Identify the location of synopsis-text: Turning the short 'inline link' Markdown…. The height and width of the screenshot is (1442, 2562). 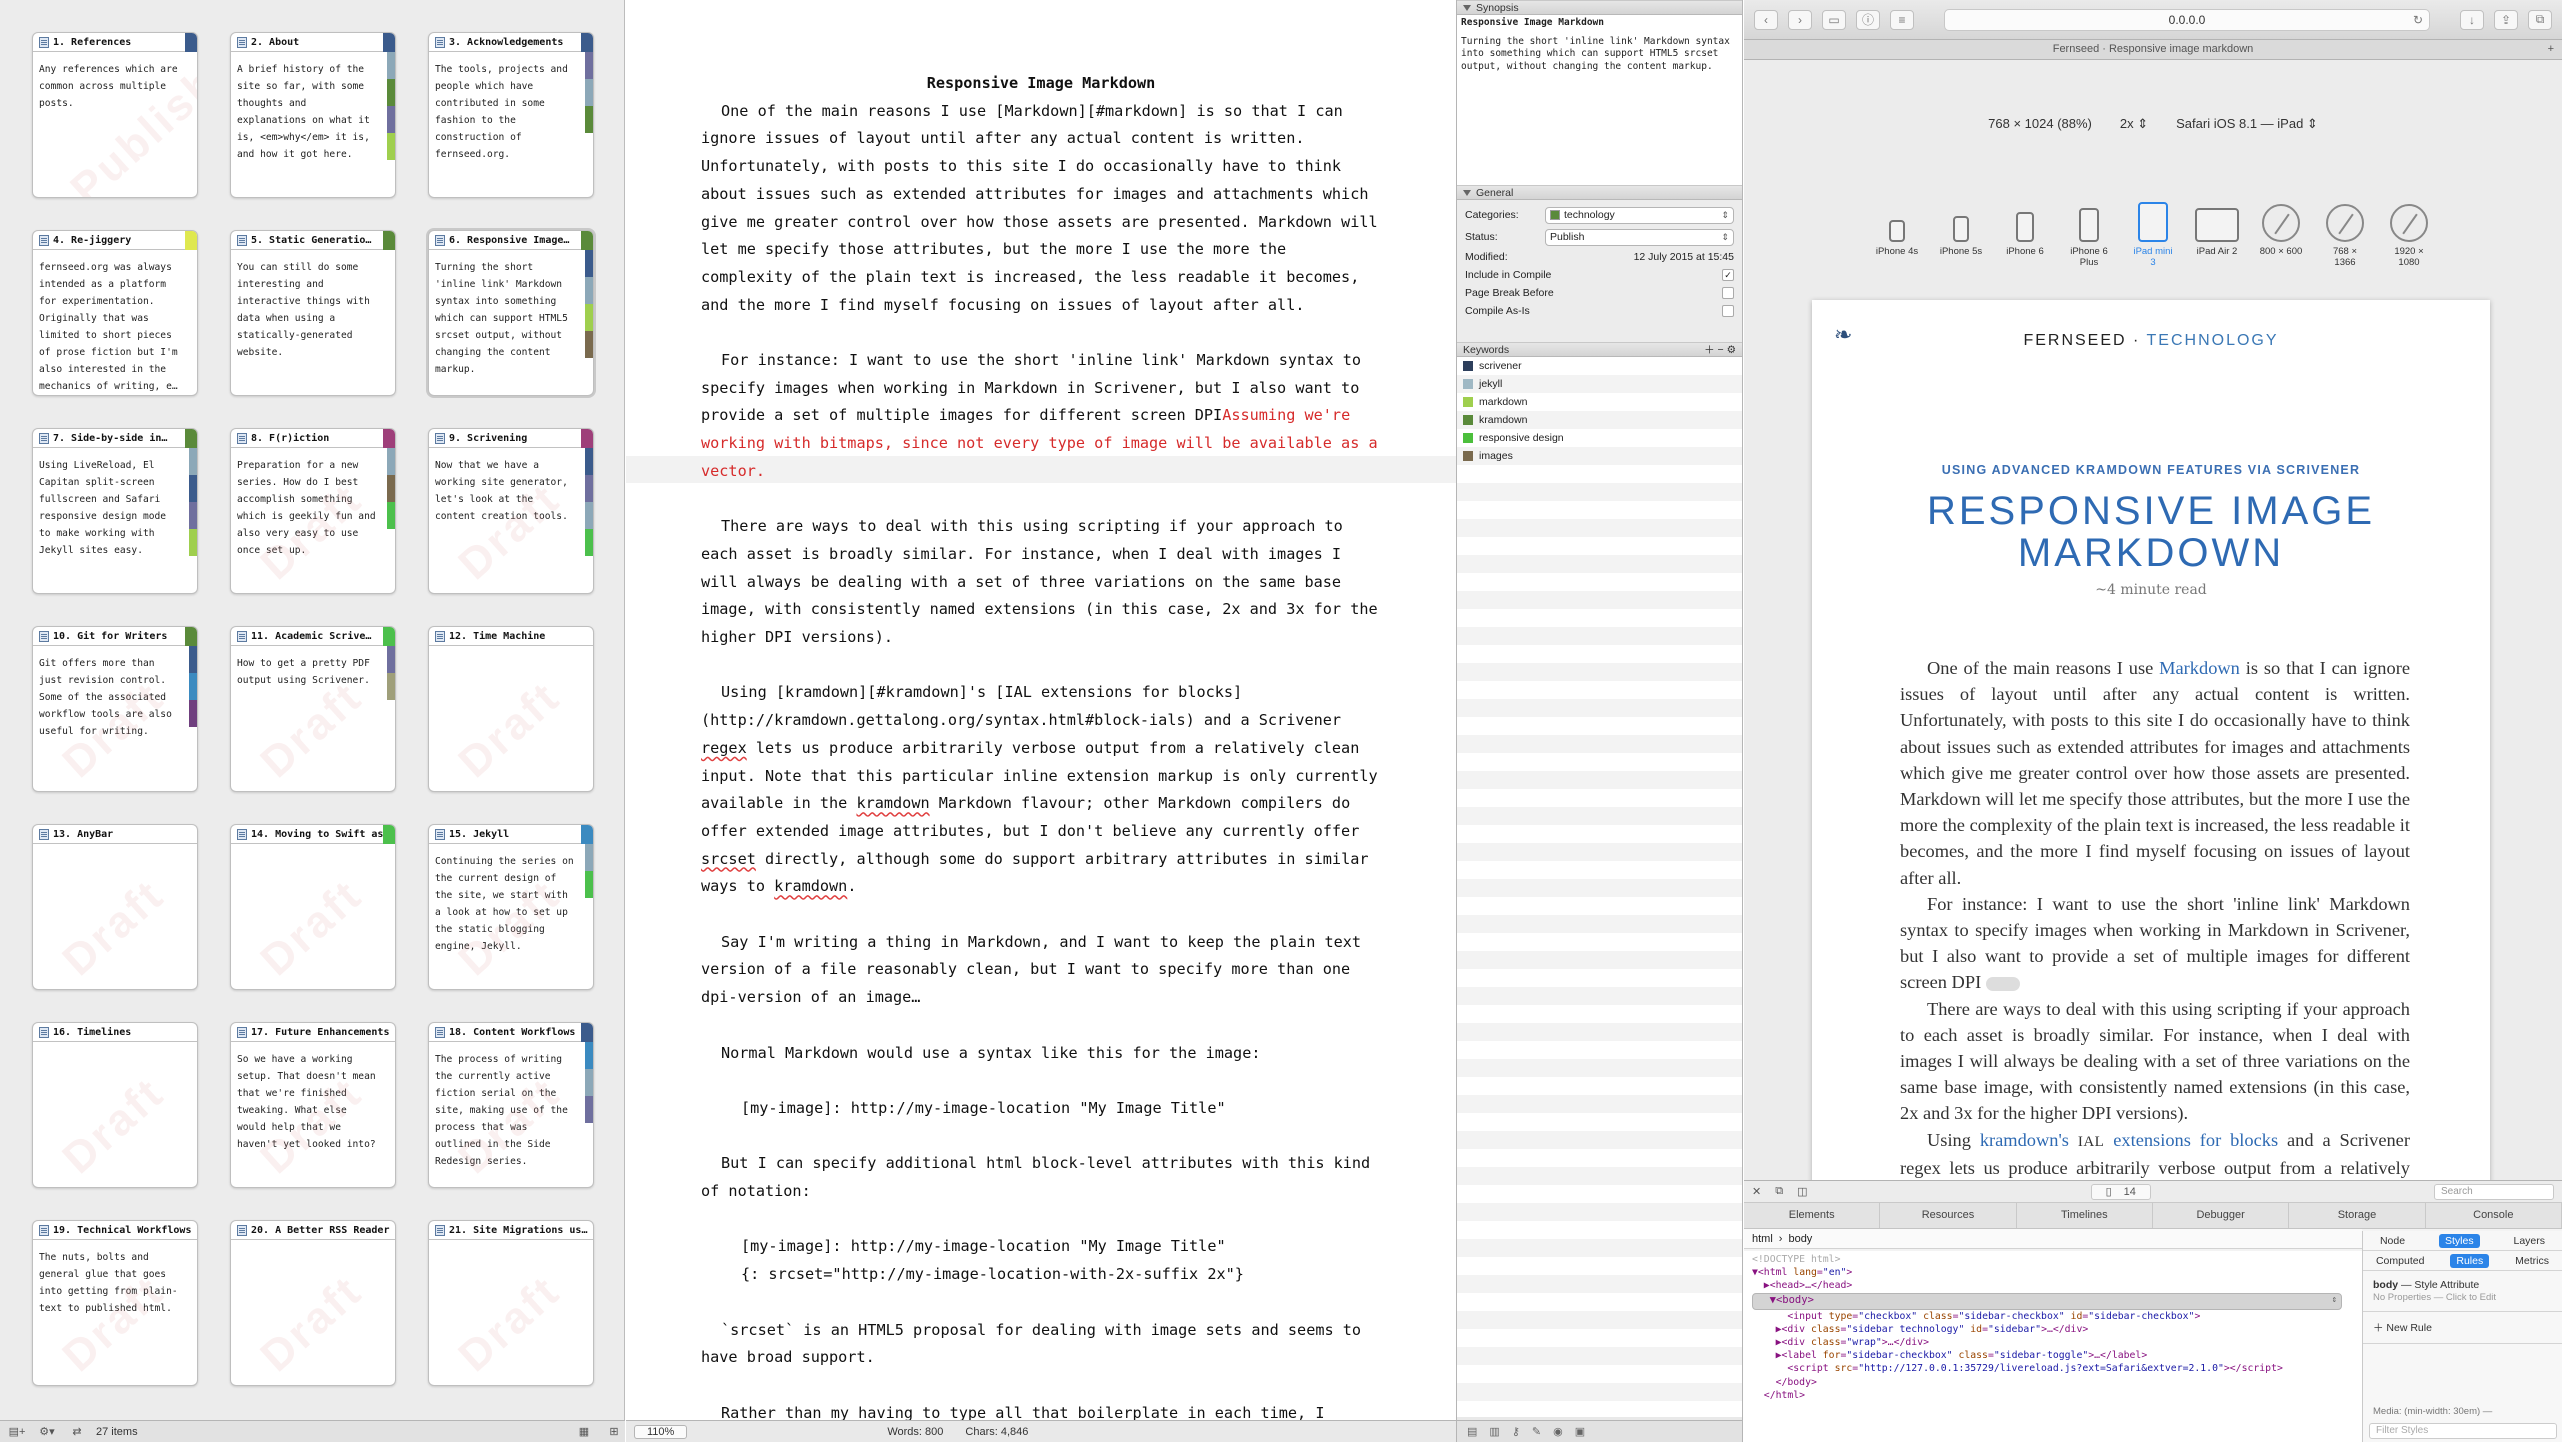
(1599, 55).